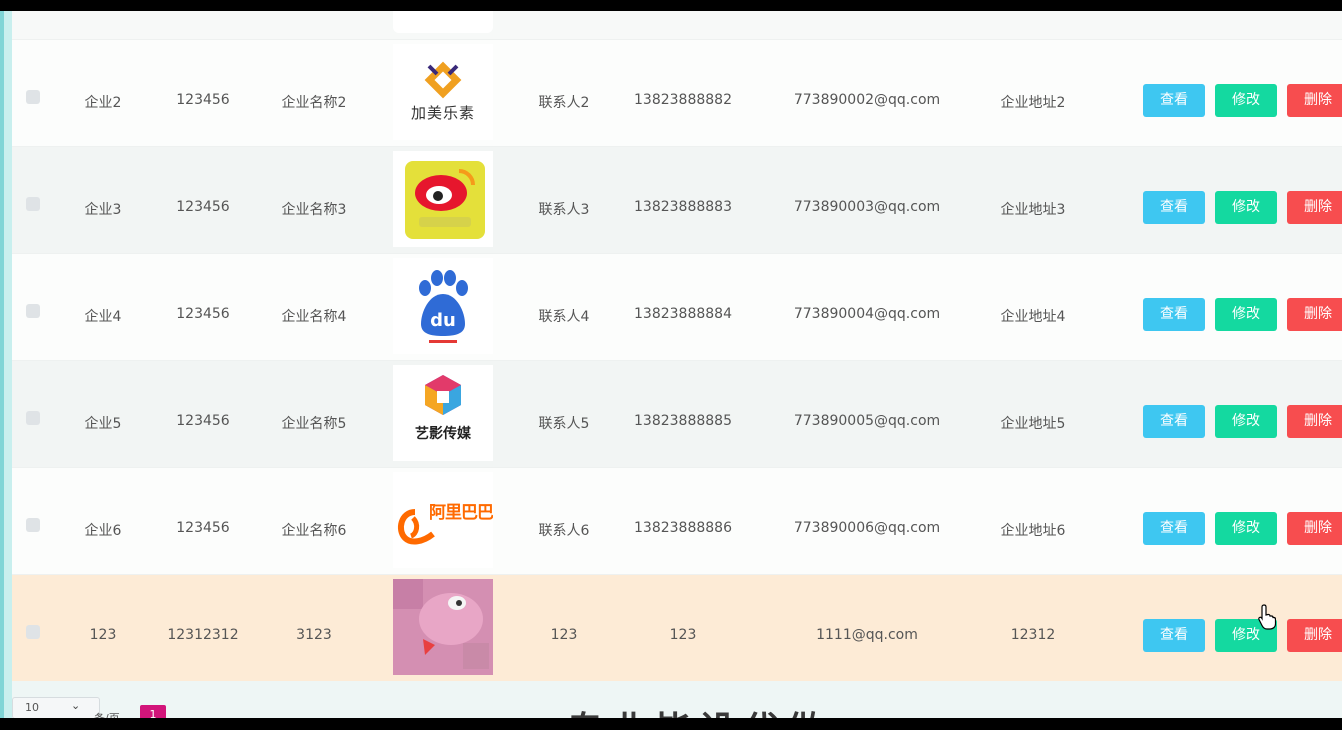 The image size is (1342, 730). What do you see at coordinates (683, 528) in the screenshot?
I see `cell-phone: 13823888886` at bounding box center [683, 528].